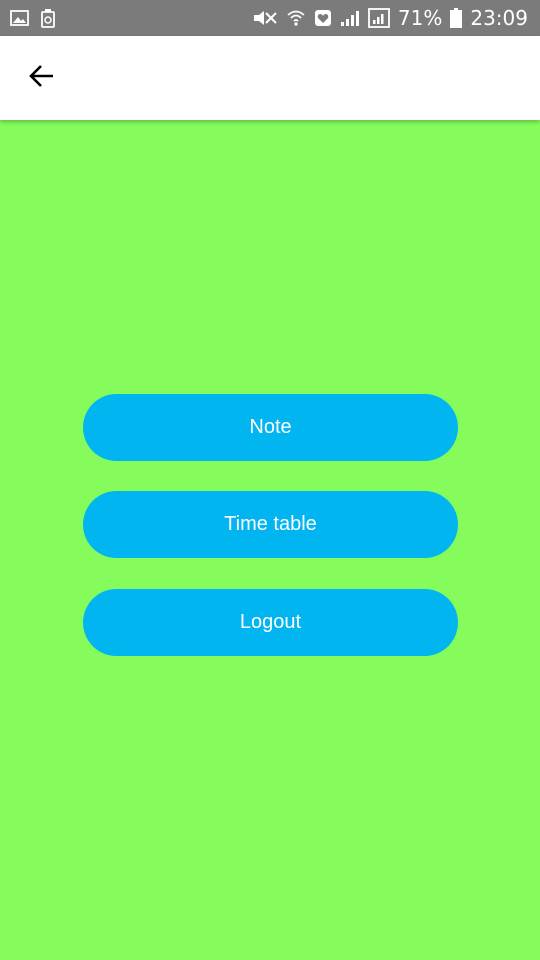 This screenshot has height=960, width=540. Describe the element at coordinates (296, 18) in the screenshot. I see `wifi-icon` at that location.